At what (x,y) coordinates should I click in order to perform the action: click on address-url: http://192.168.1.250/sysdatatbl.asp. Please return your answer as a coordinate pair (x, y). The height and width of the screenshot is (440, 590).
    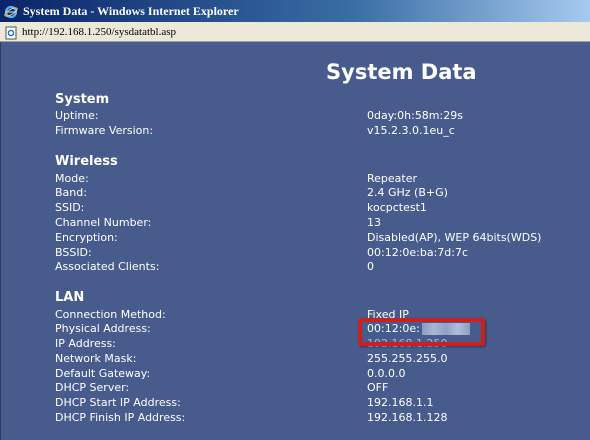
    Looking at the image, I should click on (99, 32).